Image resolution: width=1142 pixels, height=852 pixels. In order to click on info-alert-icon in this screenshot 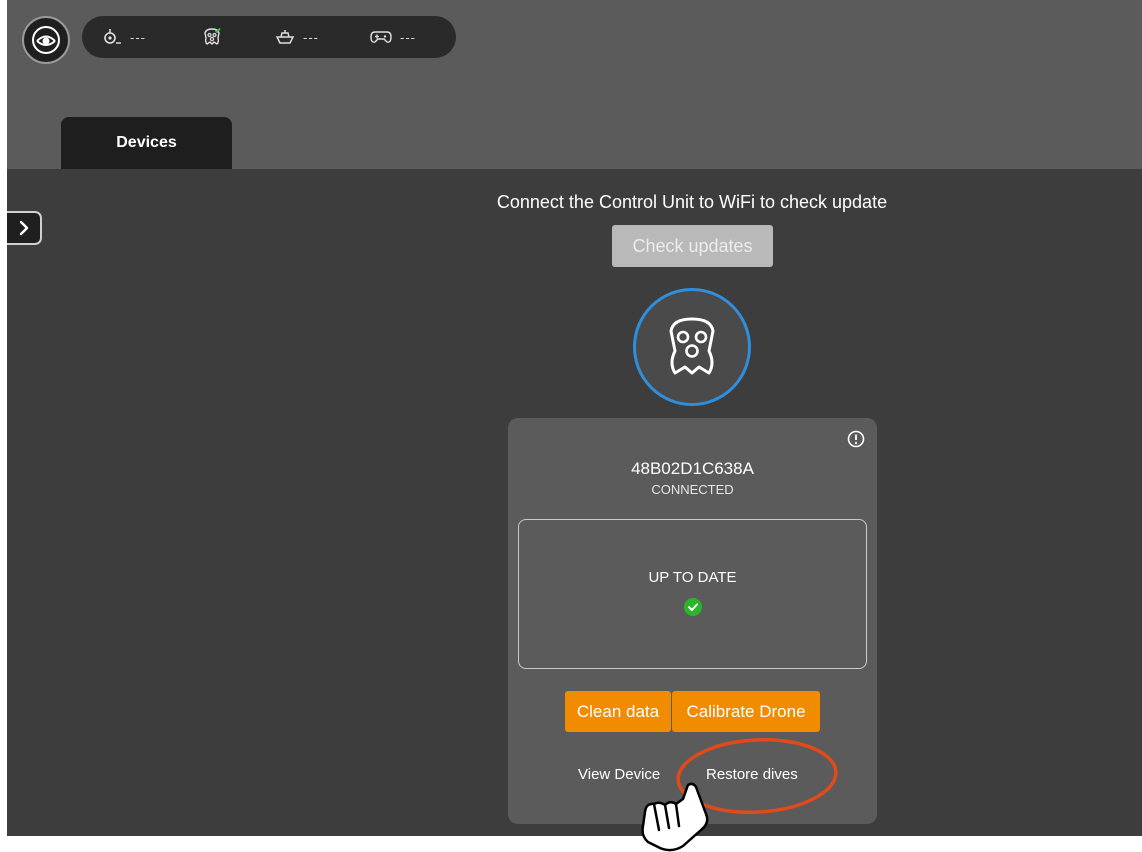, I will do `click(856, 439)`.